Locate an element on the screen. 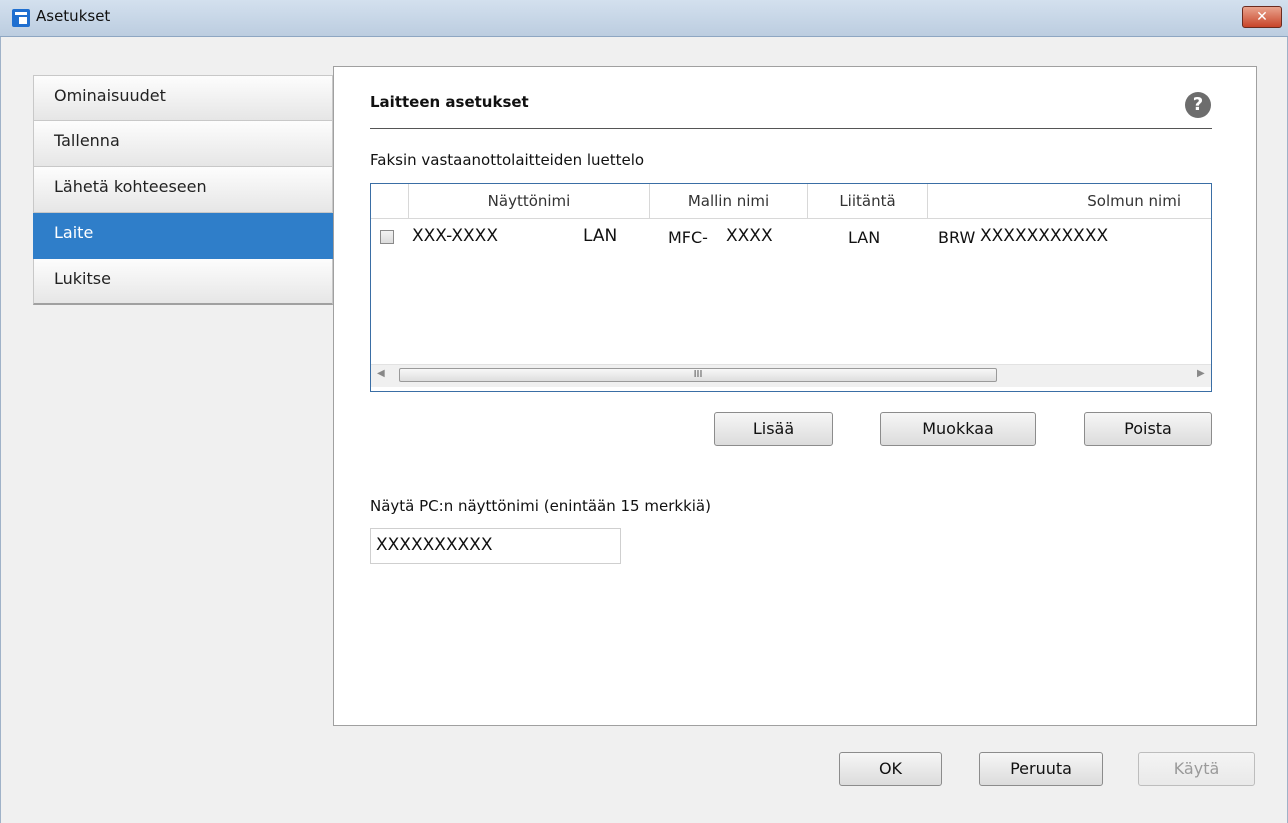 The image size is (1288, 823). header-checkbox-column is located at coordinates (390, 201).